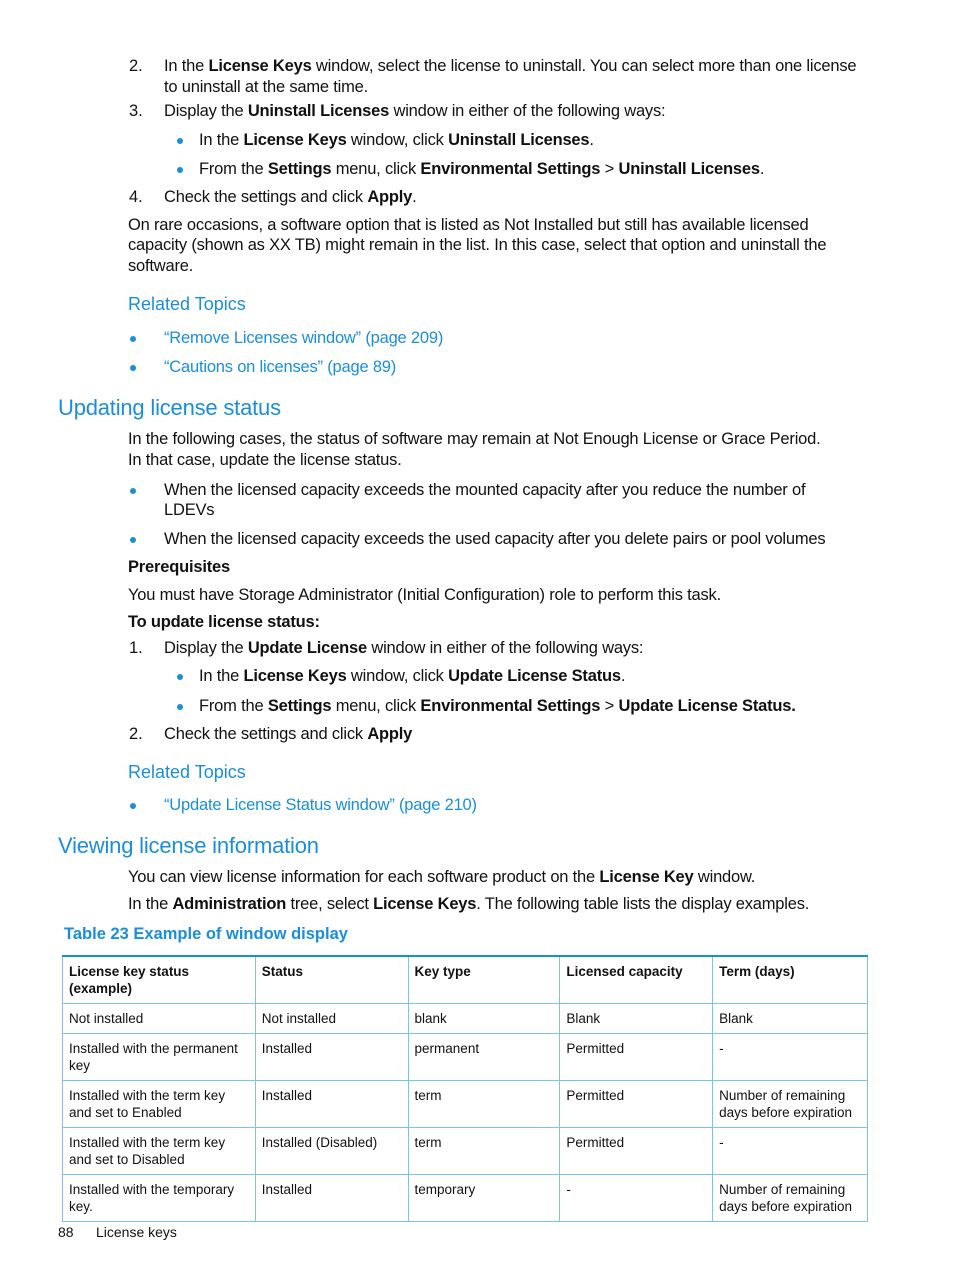 This screenshot has height=1271, width=954. What do you see at coordinates (307, 648) in the screenshot?
I see `ui-term: Update License` at bounding box center [307, 648].